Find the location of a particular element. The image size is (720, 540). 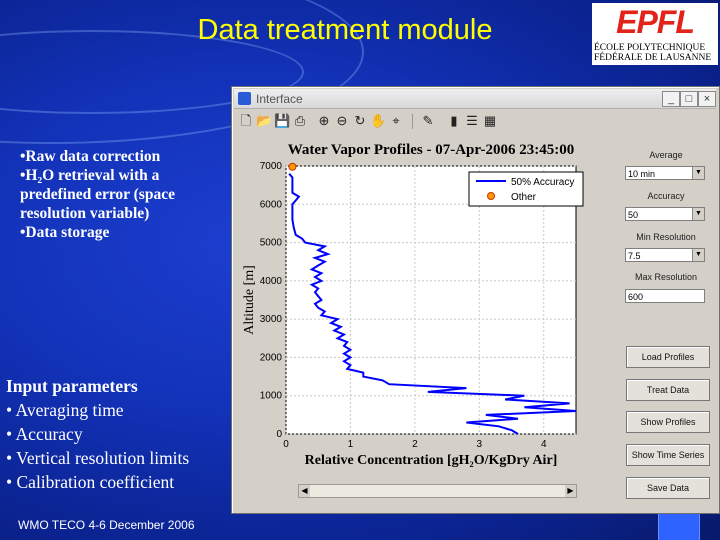

logo-line2: FÉDÉRALE DE LAUSANNE is located at coordinates (653, 58).